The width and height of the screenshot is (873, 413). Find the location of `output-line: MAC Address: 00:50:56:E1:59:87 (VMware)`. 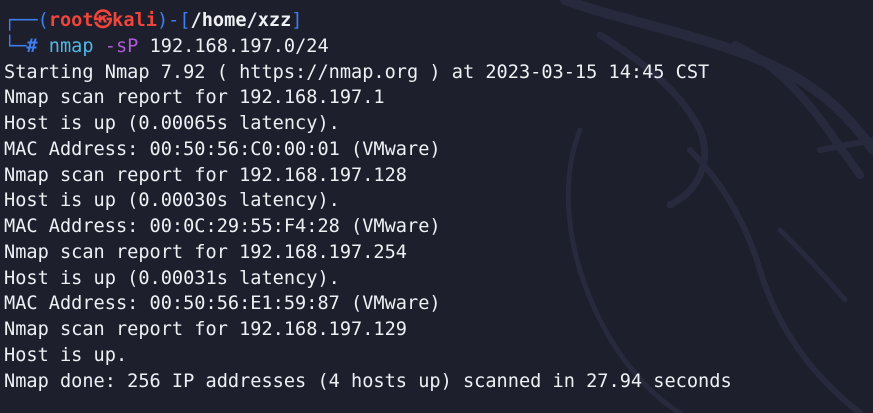

output-line: MAC Address: 00:50:56:E1:59:87 (VMware) is located at coordinates (222, 304).